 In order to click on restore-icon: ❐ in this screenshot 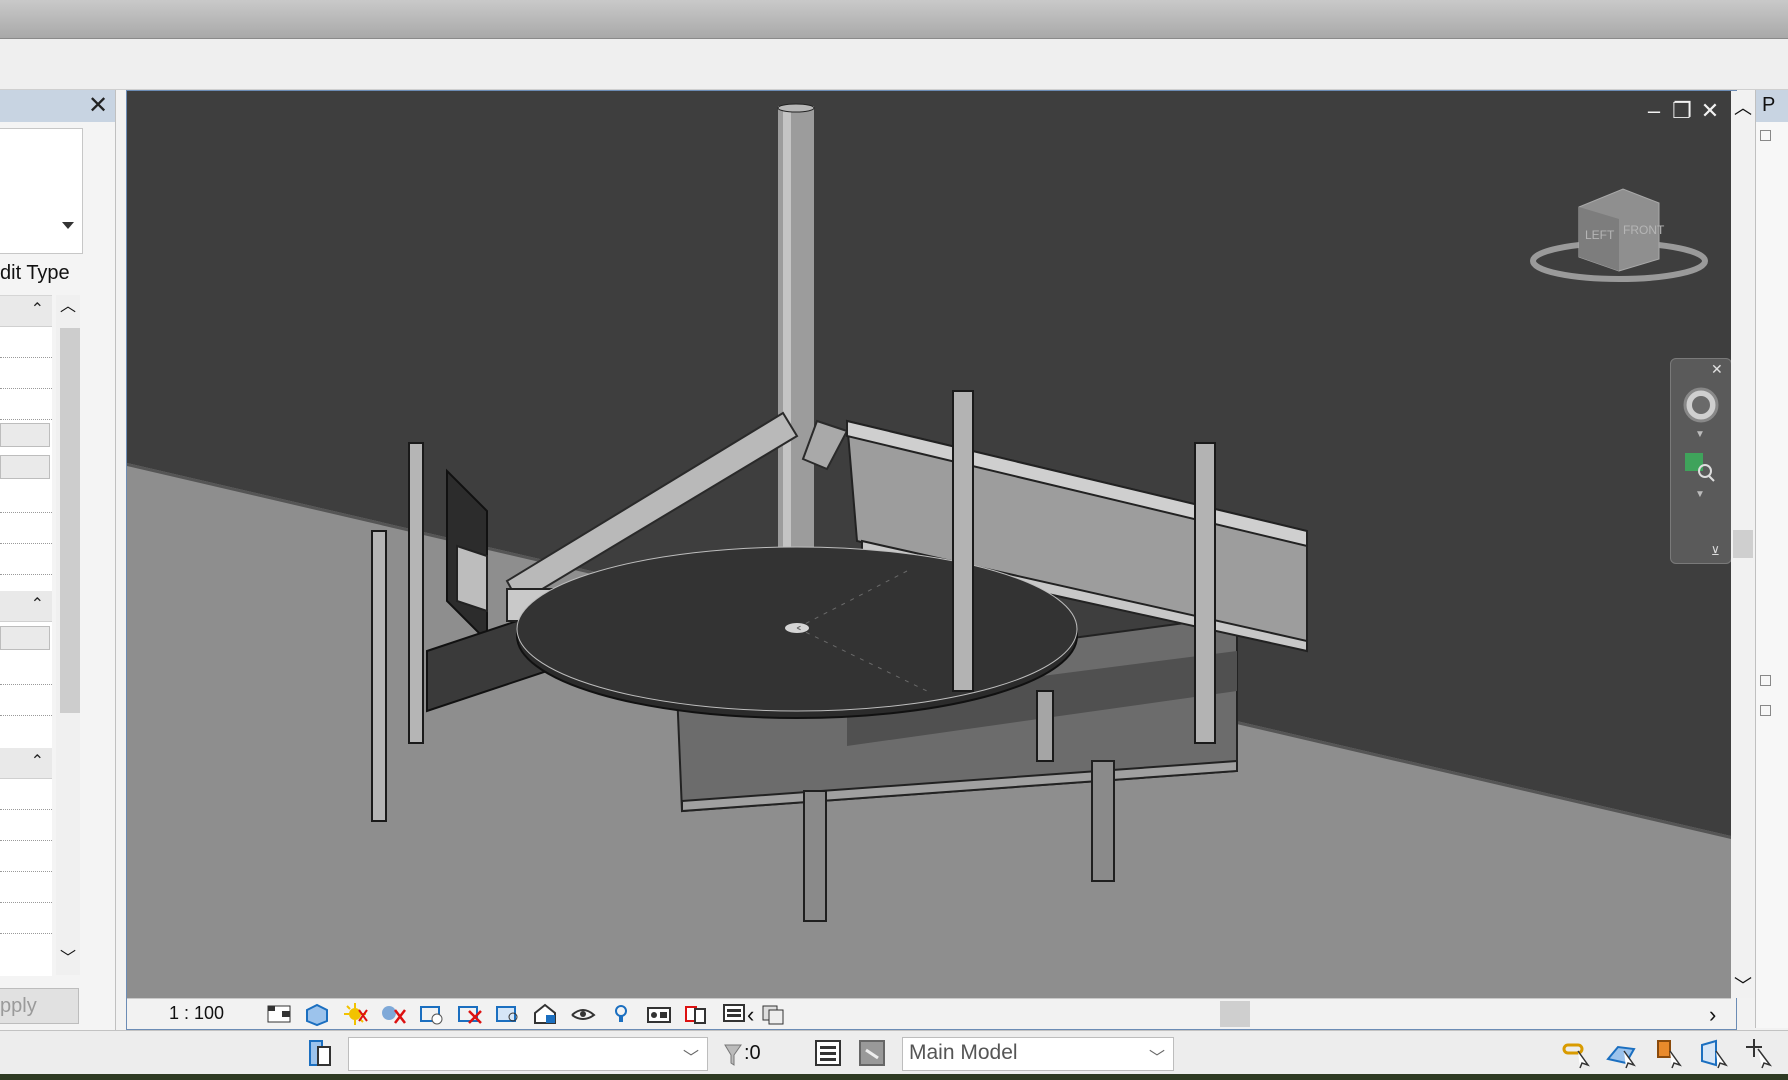, I will do `click(1682, 111)`.